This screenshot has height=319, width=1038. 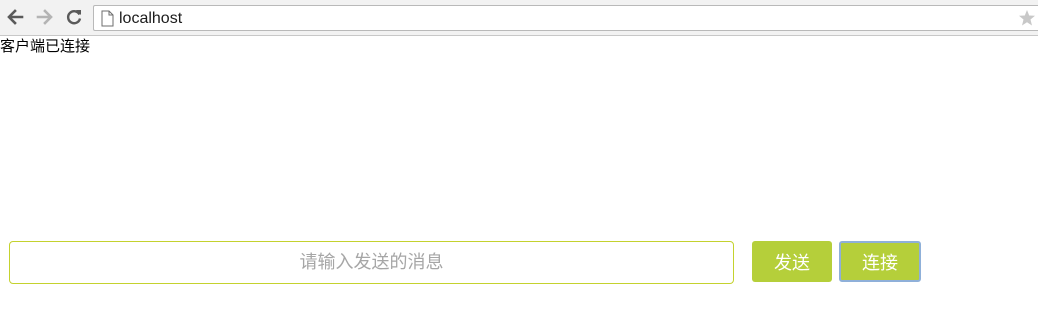 I want to click on arrow-left-icon, so click(x=15, y=17).